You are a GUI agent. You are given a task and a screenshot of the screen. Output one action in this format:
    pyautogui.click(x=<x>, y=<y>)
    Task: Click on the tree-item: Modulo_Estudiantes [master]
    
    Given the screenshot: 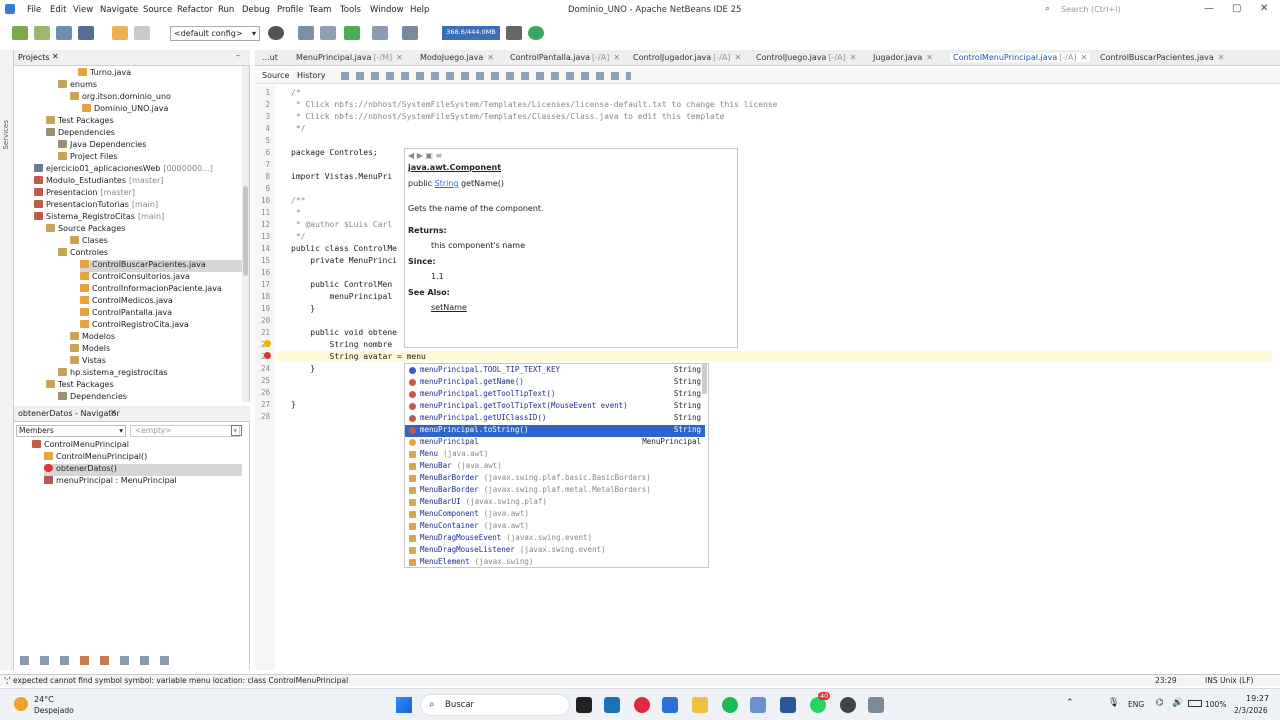 What is the action you would take?
    pyautogui.click(x=98, y=182)
    